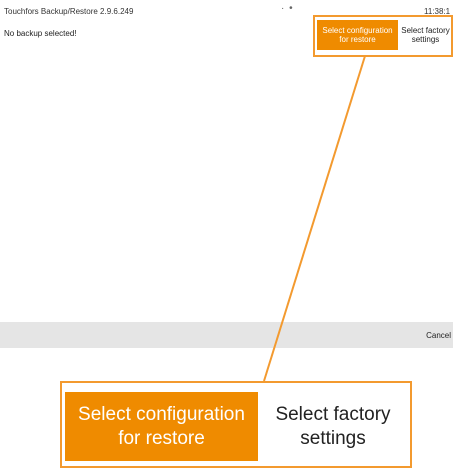 This screenshot has height=470, width=453. I want to click on app-title: Touchfors Backup/Restore 2.9.6.249, so click(69, 11).